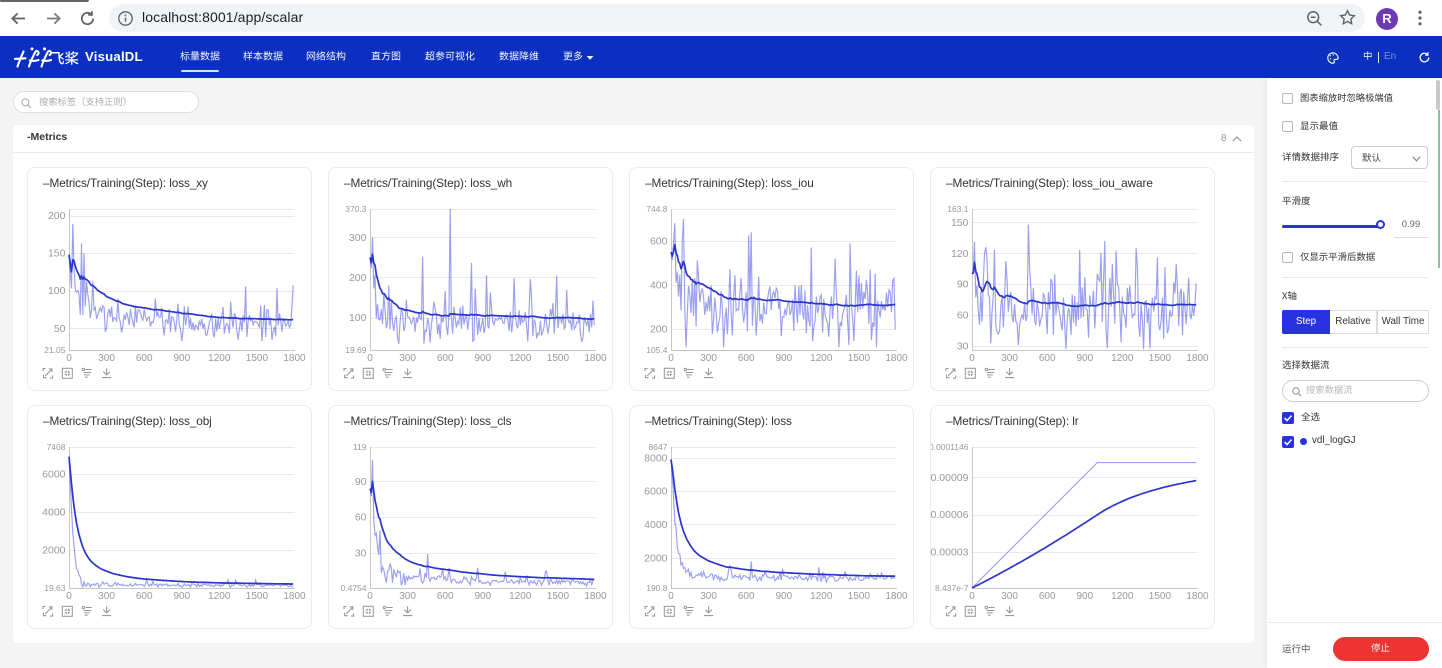 Image resolution: width=1442 pixels, height=668 pixels. Describe the element at coordinates (354, 588) in the screenshot. I see `svg-text: 0.4754` at that location.